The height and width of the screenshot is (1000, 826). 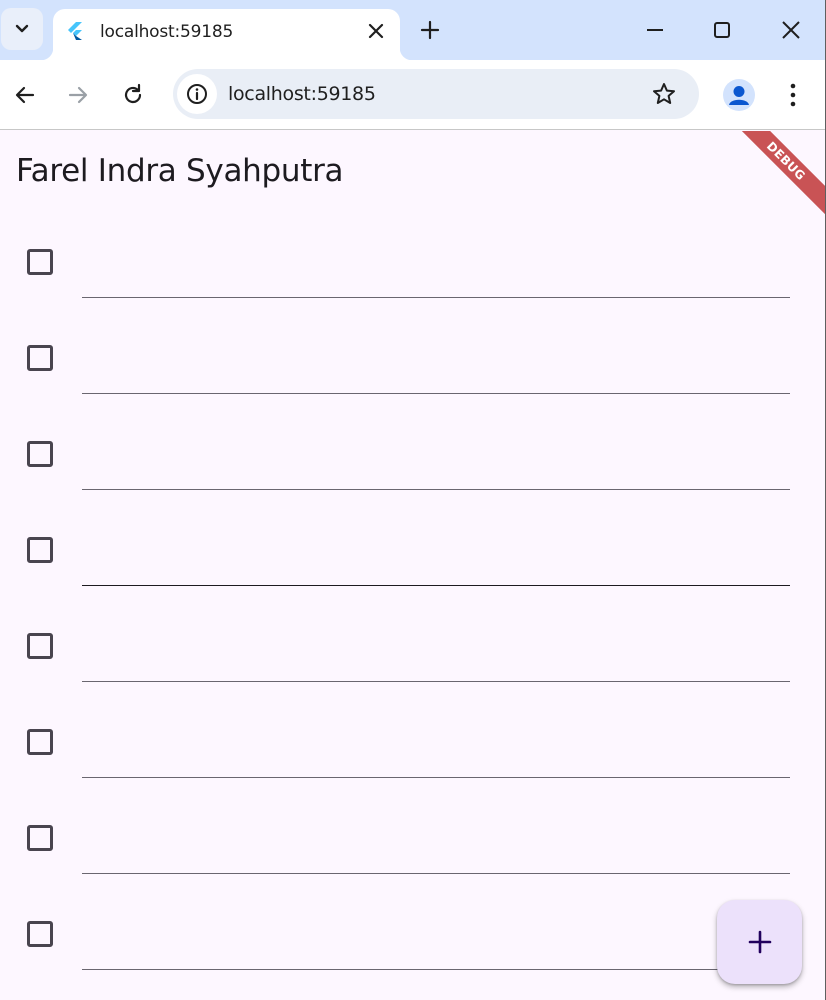 I want to click on avatar-icon, so click(x=739, y=95).